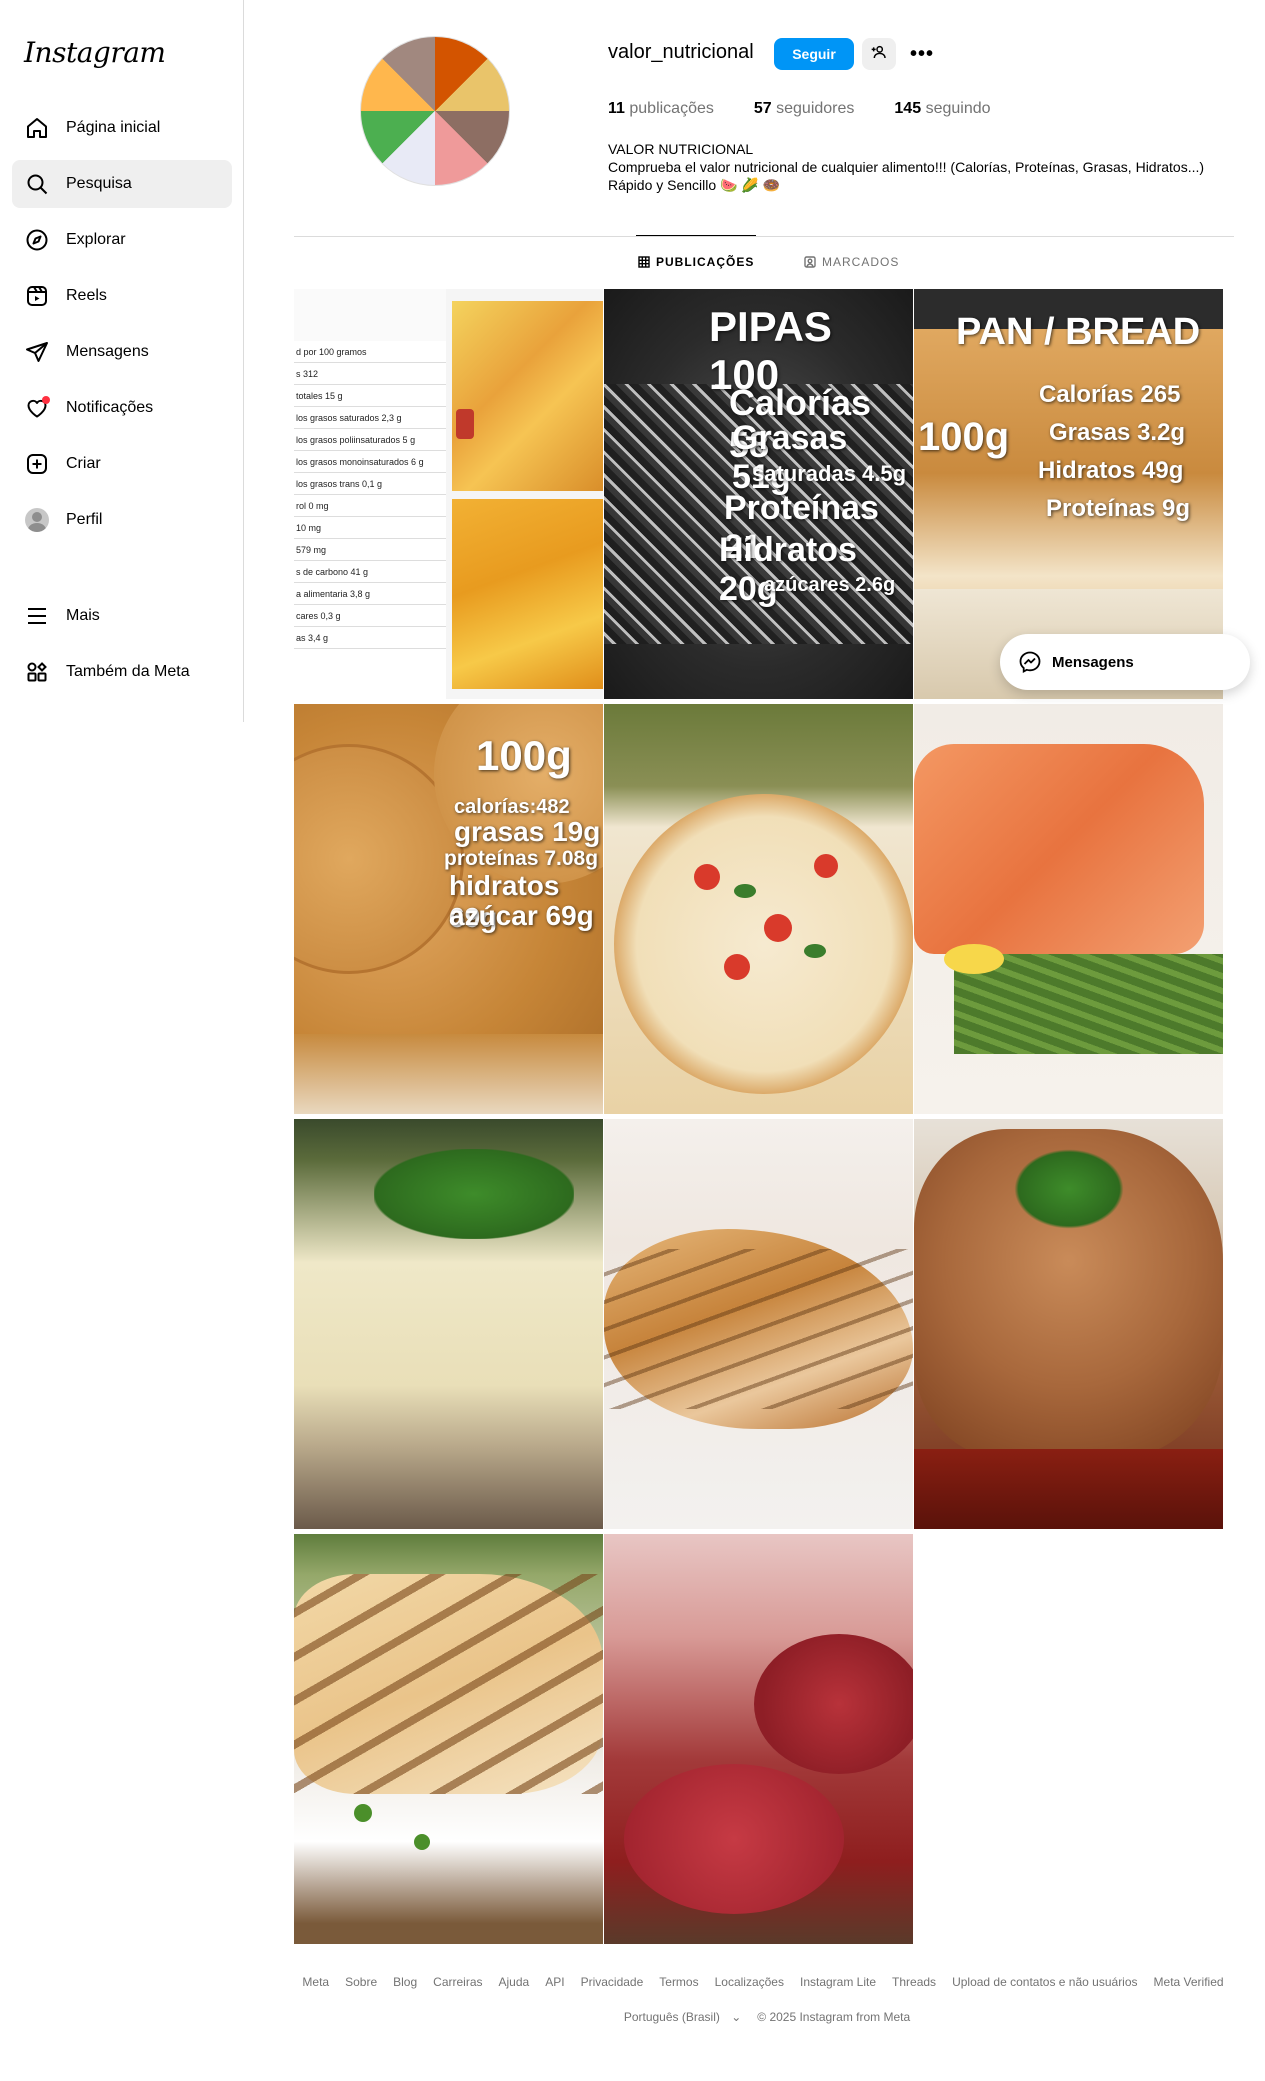 The height and width of the screenshot is (2081, 1265). Describe the element at coordinates (370, 550) in the screenshot. I see `nutrition-label-row: 579 mg` at that location.